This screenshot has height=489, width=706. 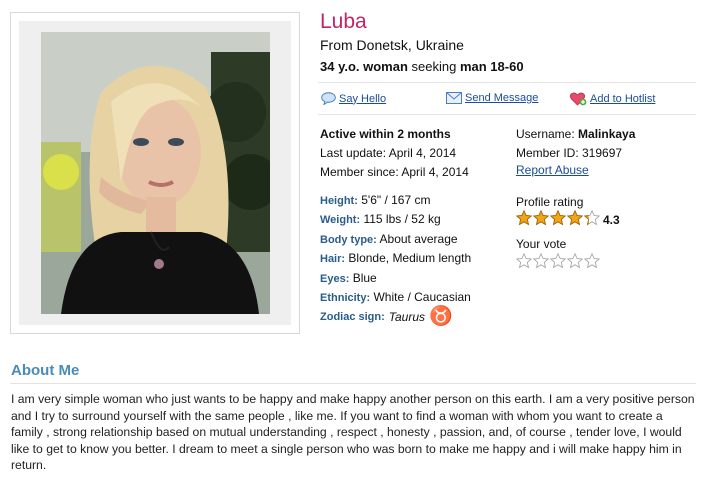 I want to click on profile-rating-value: 4.3, so click(x=611, y=220).